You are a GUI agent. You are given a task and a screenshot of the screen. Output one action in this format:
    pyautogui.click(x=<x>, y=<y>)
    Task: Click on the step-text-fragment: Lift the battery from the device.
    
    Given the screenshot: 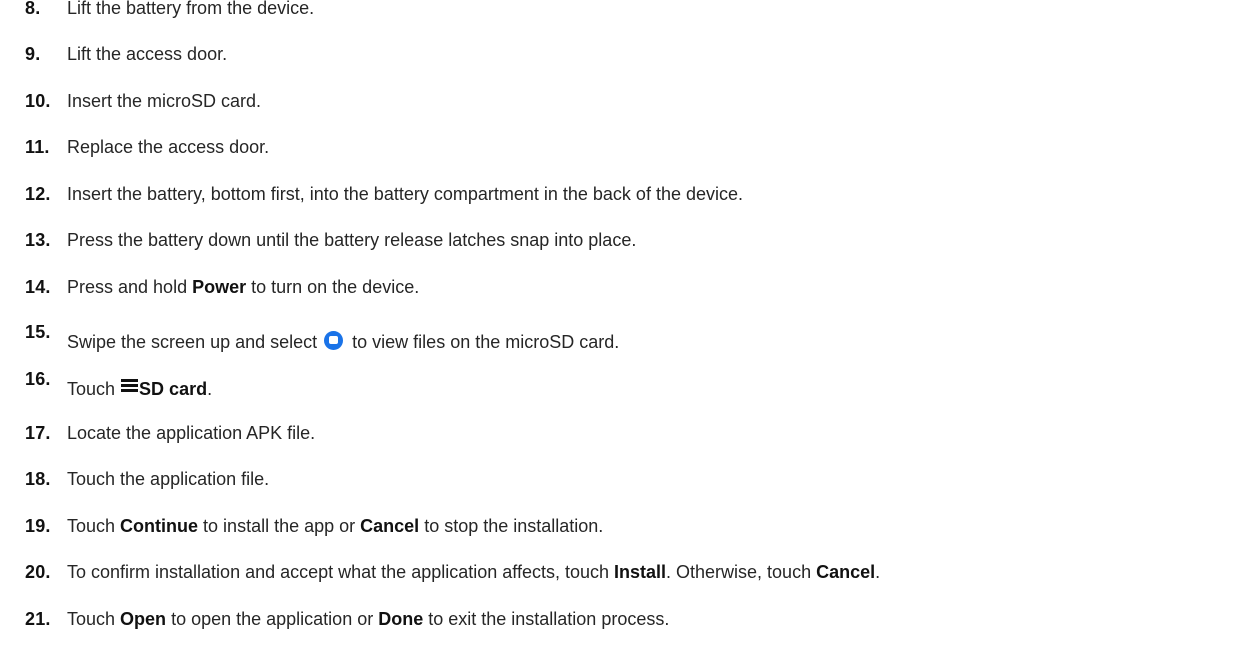 What is the action you would take?
    pyautogui.click(x=191, y=9)
    